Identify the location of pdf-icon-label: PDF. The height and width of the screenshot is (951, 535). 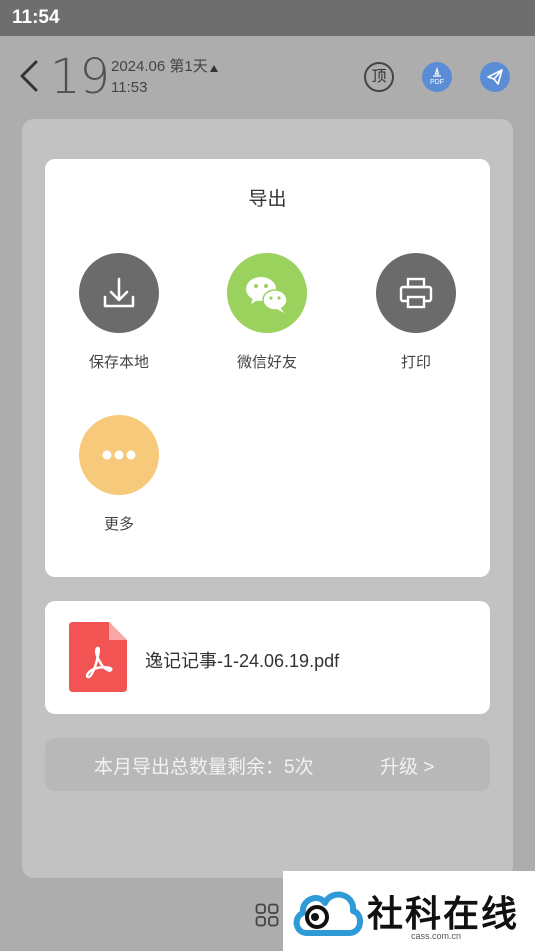
(437, 82).